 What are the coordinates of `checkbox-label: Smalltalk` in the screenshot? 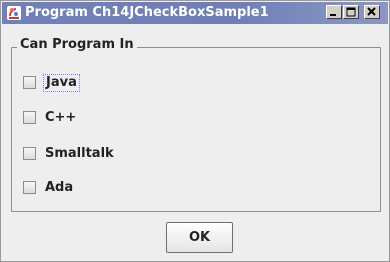 It's located at (79, 153).